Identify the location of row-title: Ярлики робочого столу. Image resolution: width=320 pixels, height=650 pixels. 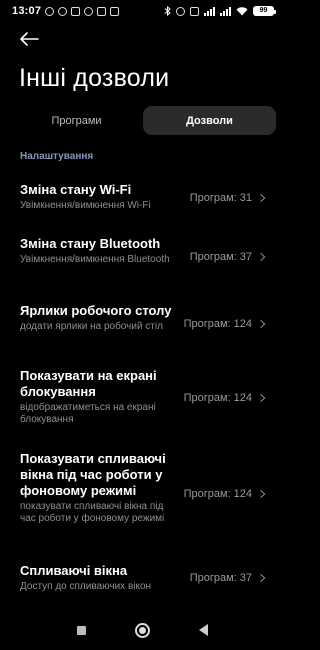
(96, 310).